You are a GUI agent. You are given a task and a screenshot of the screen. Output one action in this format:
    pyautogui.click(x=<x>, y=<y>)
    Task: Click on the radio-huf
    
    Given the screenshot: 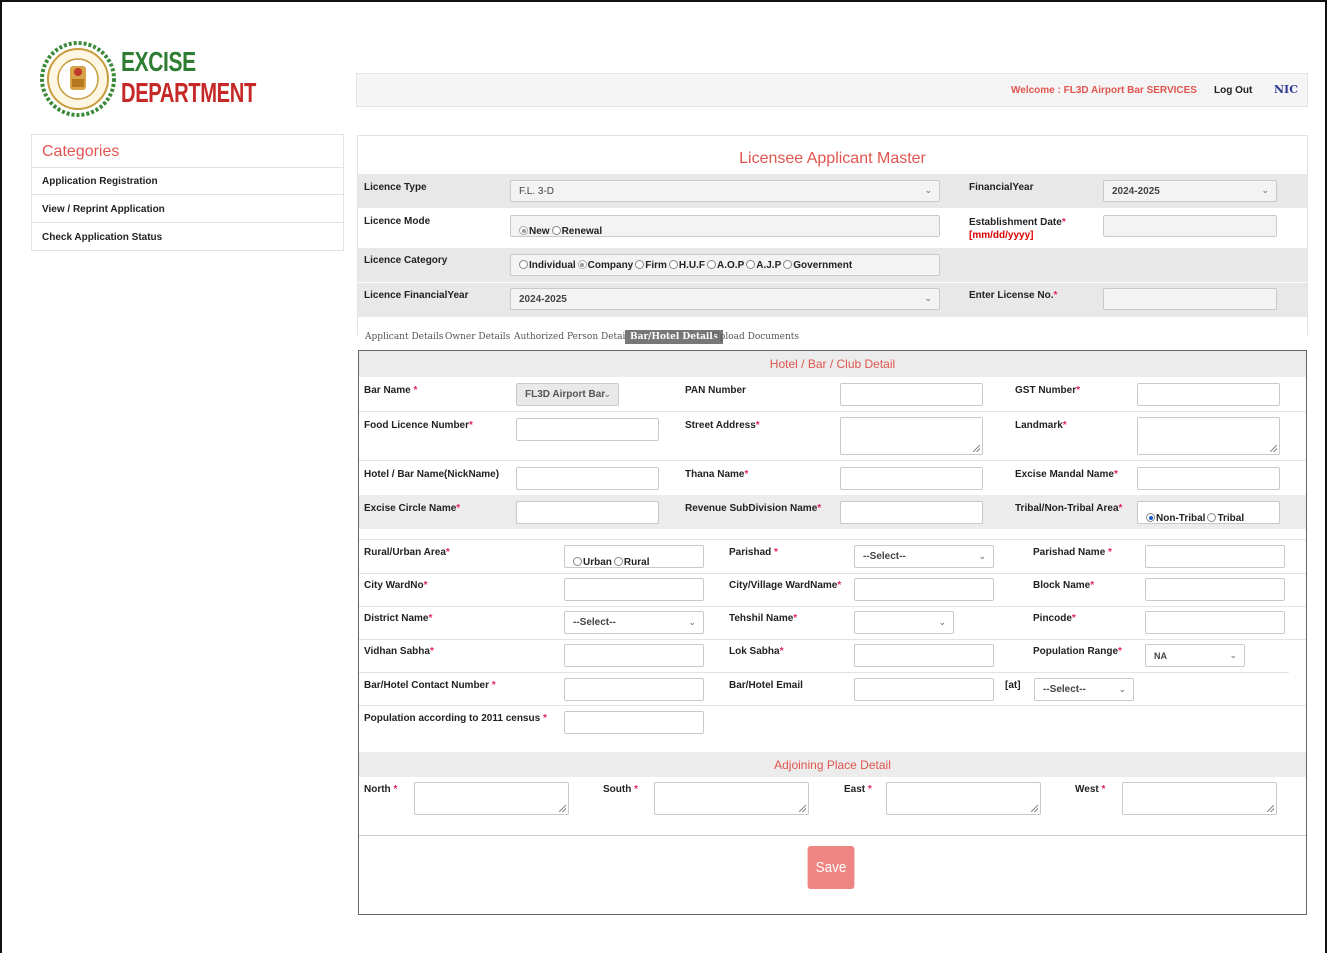 What is the action you would take?
    pyautogui.click(x=673, y=264)
    